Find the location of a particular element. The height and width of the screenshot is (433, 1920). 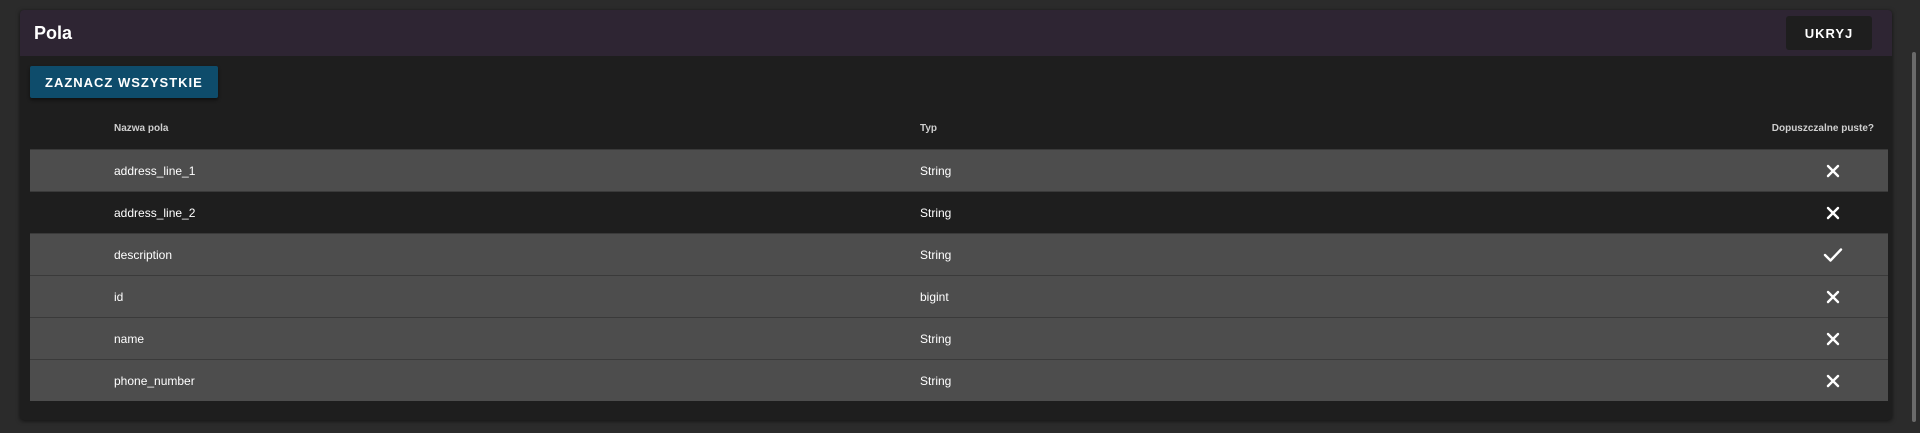

field-type: bigint is located at coordinates (934, 296).